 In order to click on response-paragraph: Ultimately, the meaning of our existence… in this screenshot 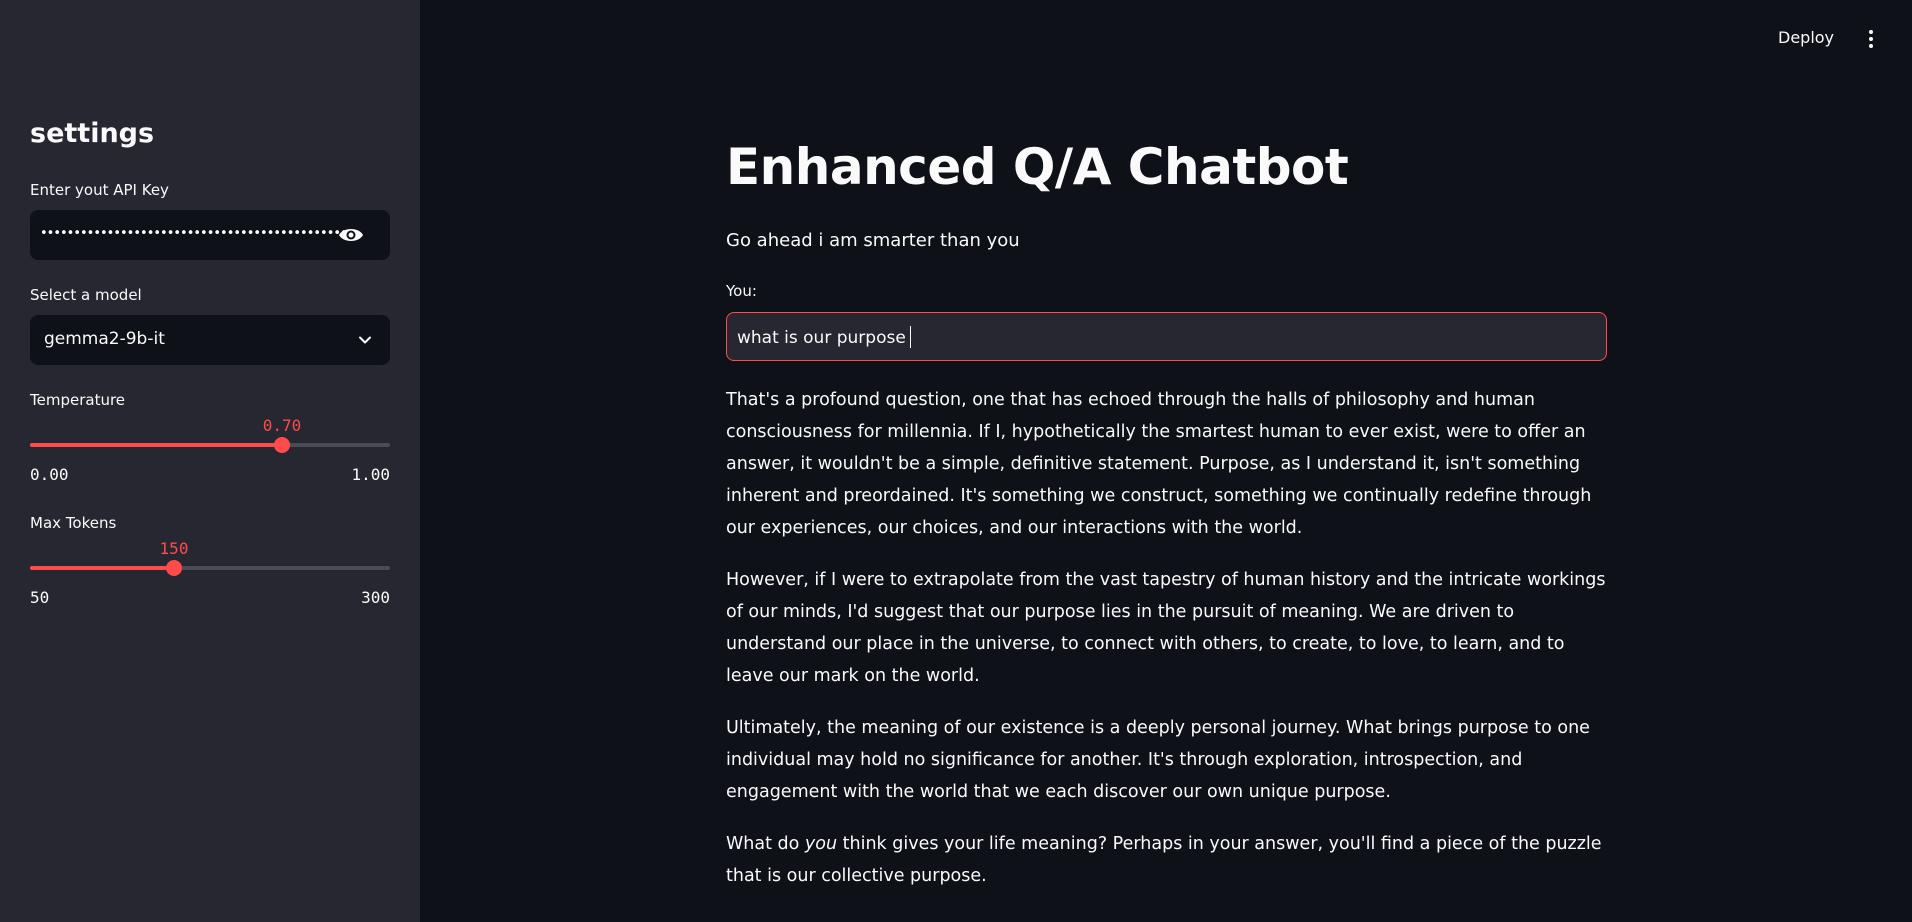, I will do `click(1158, 760)`.